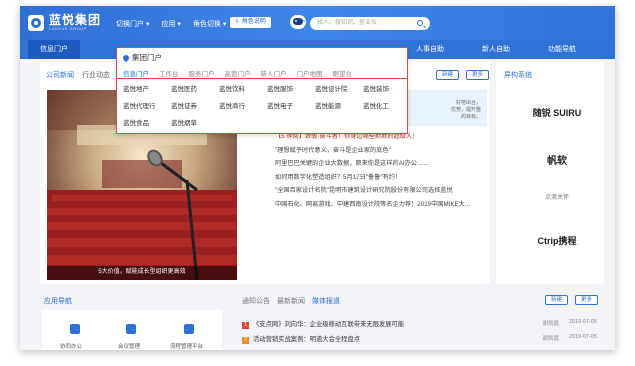 This screenshot has height=366, width=635. Describe the element at coordinates (557, 196) in the screenshot. I see `partner-logo-diandi: 点滴关怀` at that location.